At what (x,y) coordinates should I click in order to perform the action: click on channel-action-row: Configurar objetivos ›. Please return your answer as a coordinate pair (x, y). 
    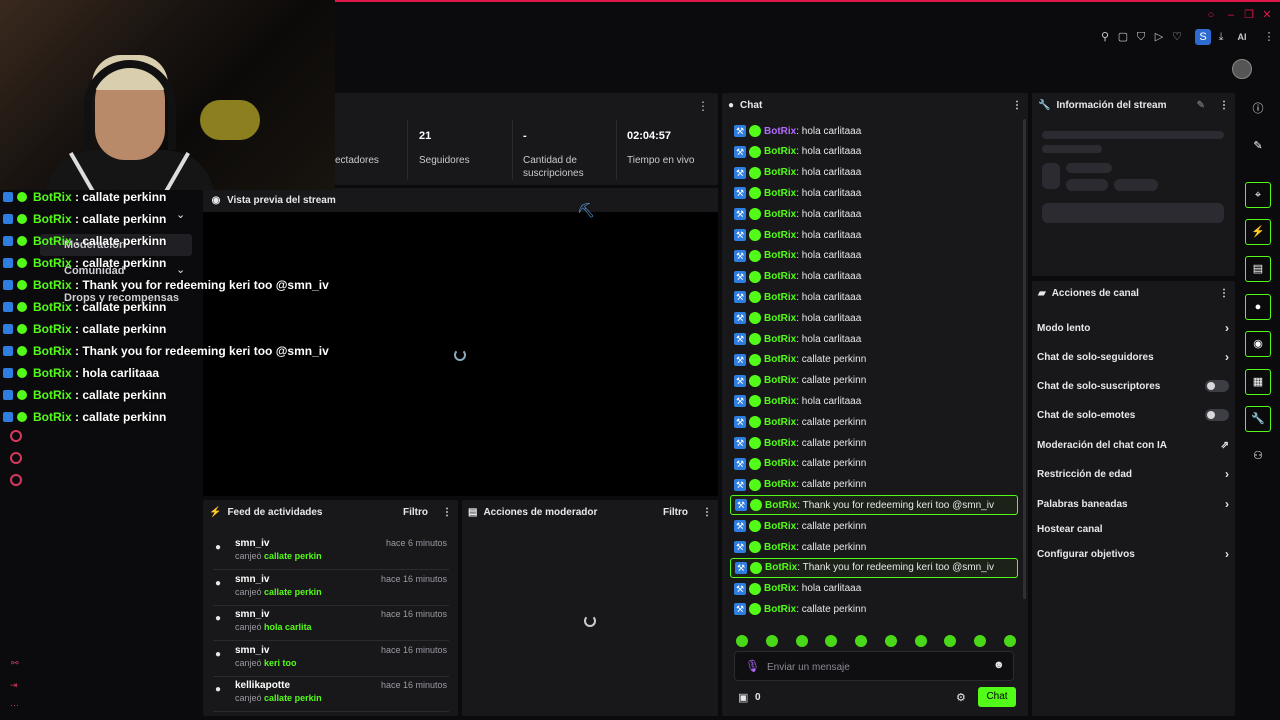
    Looking at the image, I should click on (1133, 554).